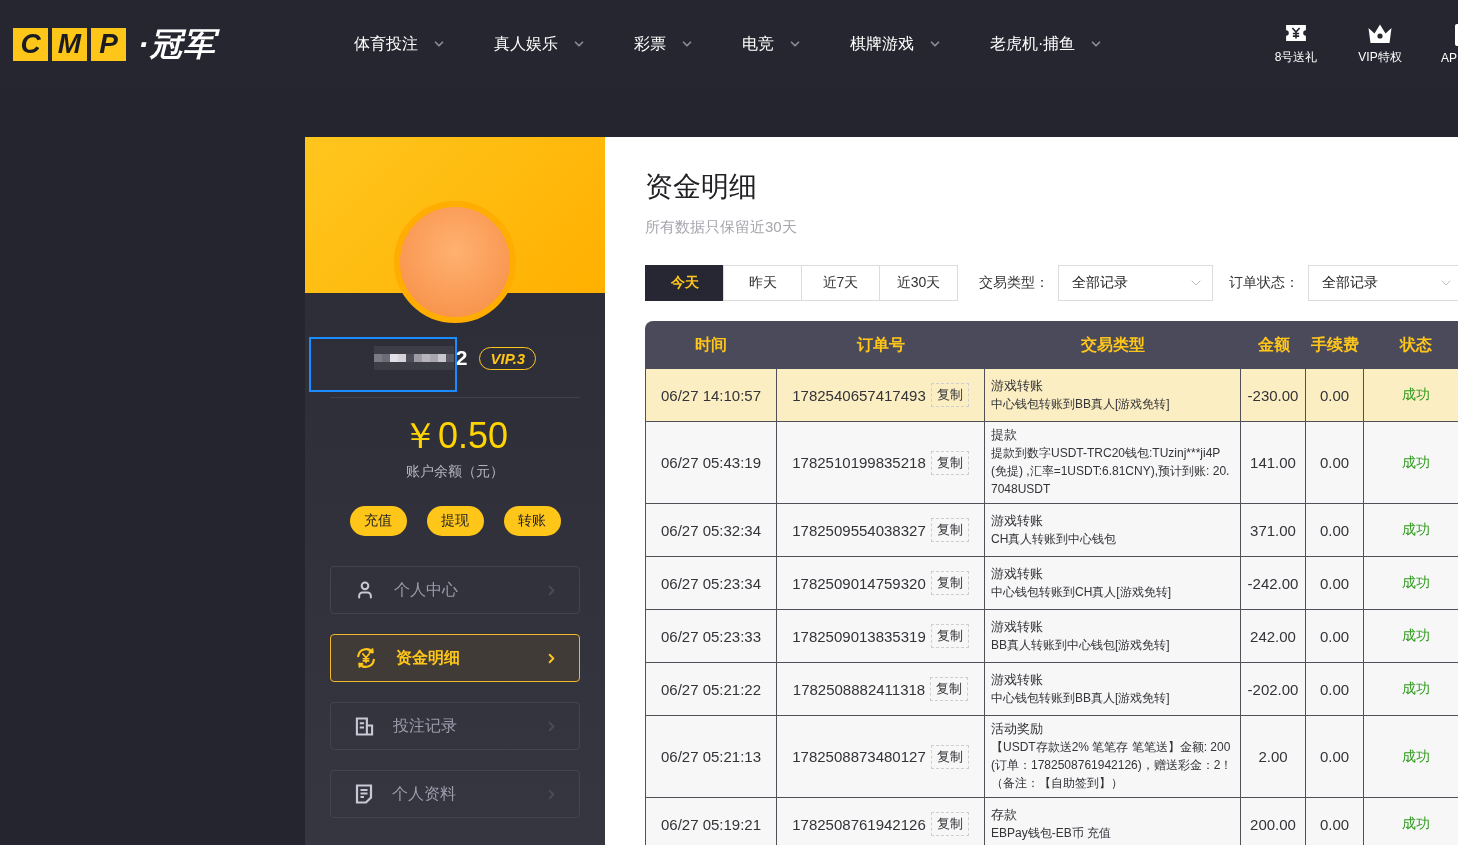 Image resolution: width=1458 pixels, height=845 pixels. I want to click on table-row: 06/27 05:23:33 1782509013835319 复制 游戏转账 BB真人转账到中心钱包[游戏免转] 242.00 0.00 成功, so click(1051, 636).